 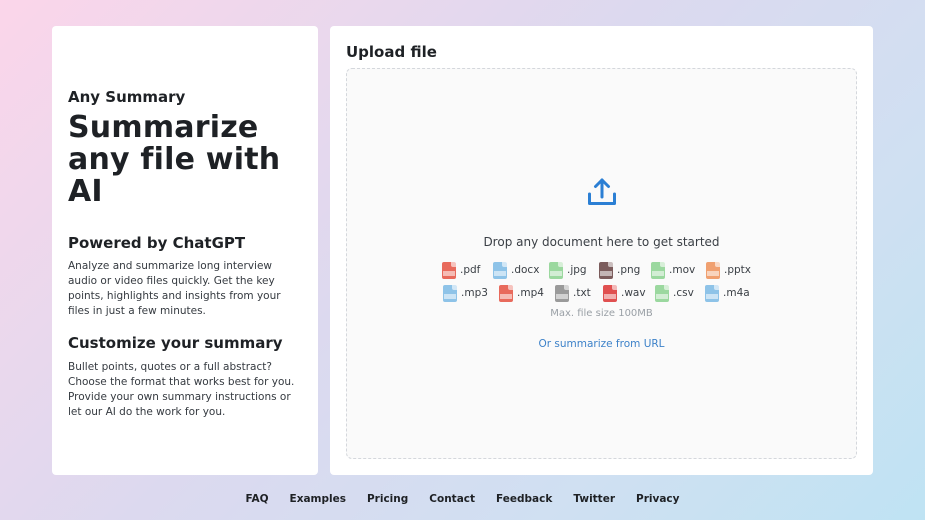 I want to click on pdf-file-icon, so click(x=449, y=270).